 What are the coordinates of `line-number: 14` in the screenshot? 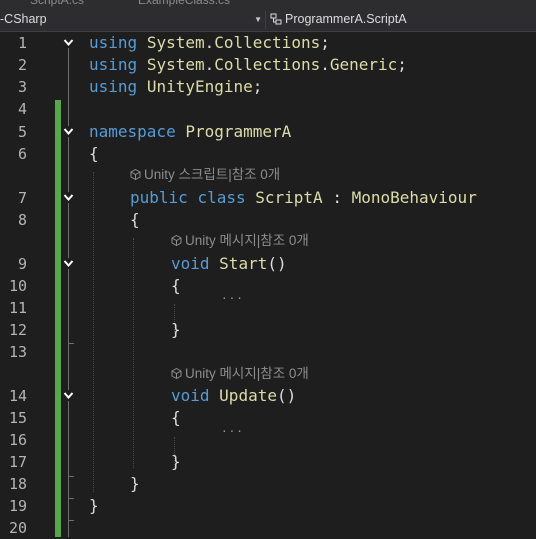 It's located at (17, 396).